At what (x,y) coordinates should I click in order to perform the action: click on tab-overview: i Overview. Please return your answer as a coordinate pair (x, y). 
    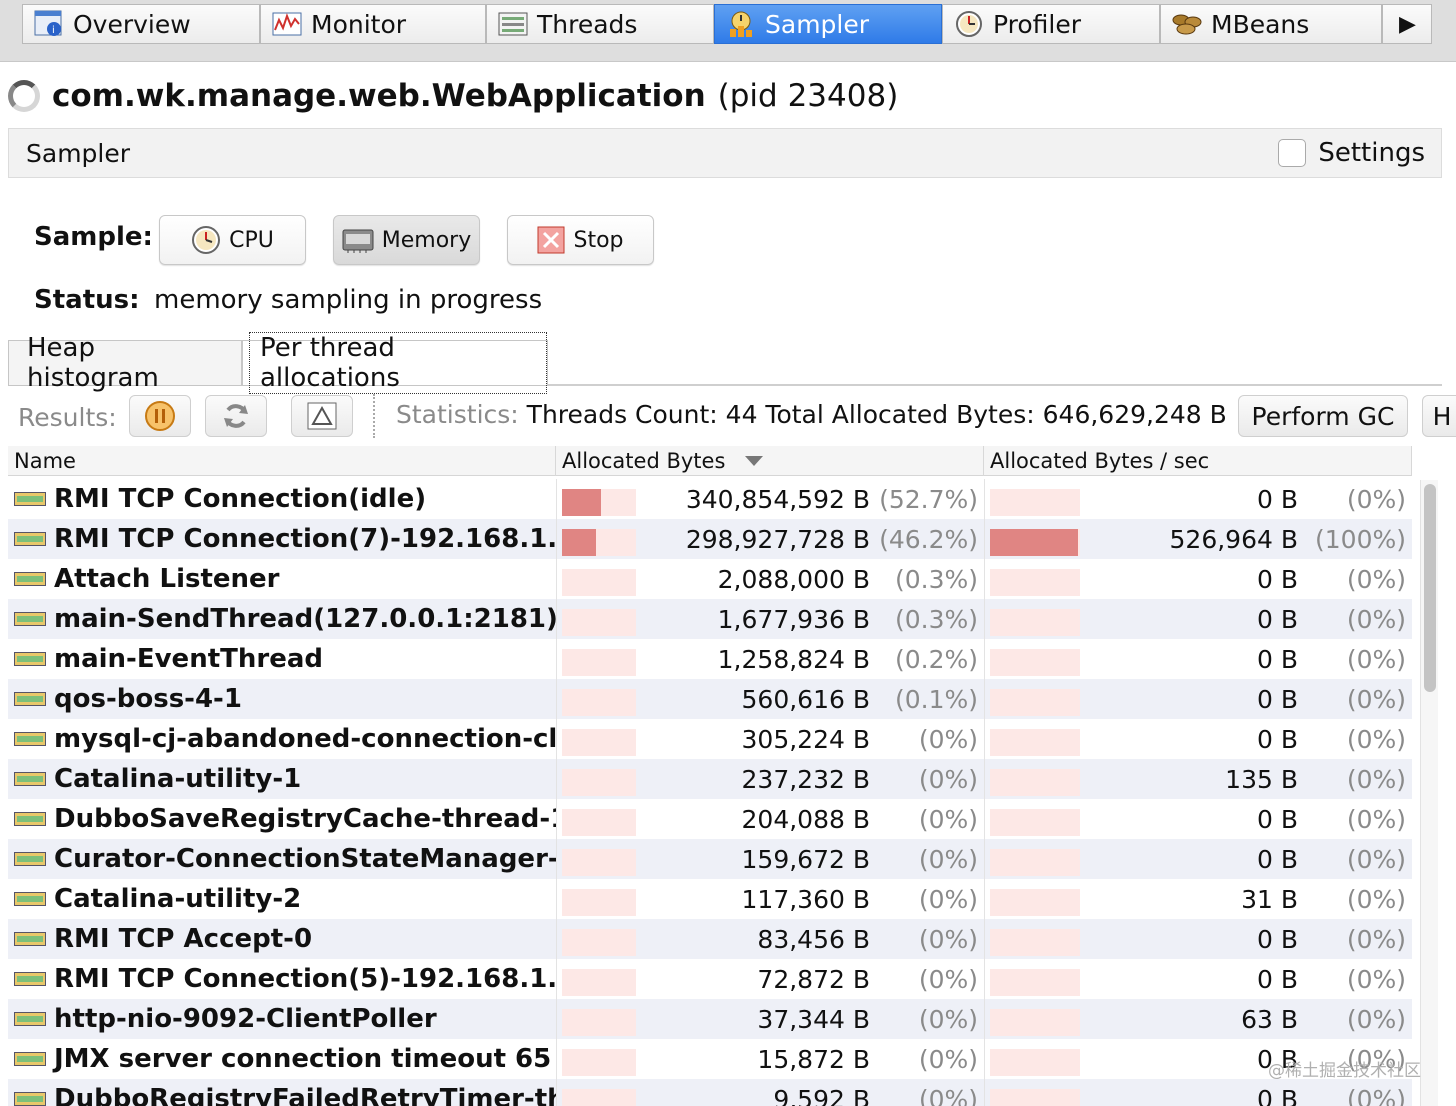
    Looking at the image, I should click on (141, 24).